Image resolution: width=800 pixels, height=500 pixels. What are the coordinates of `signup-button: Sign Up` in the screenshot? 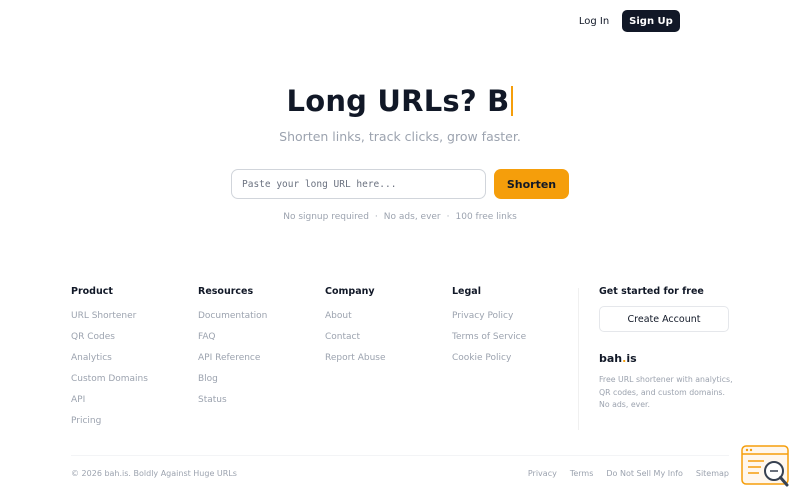 It's located at (651, 21).